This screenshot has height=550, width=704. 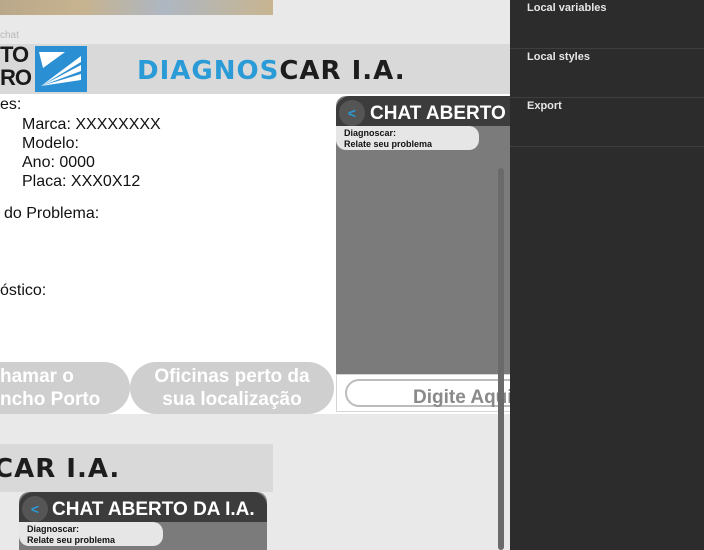 I want to click on call-porto-button: hamar o ncho Porto, so click(x=65, y=388).